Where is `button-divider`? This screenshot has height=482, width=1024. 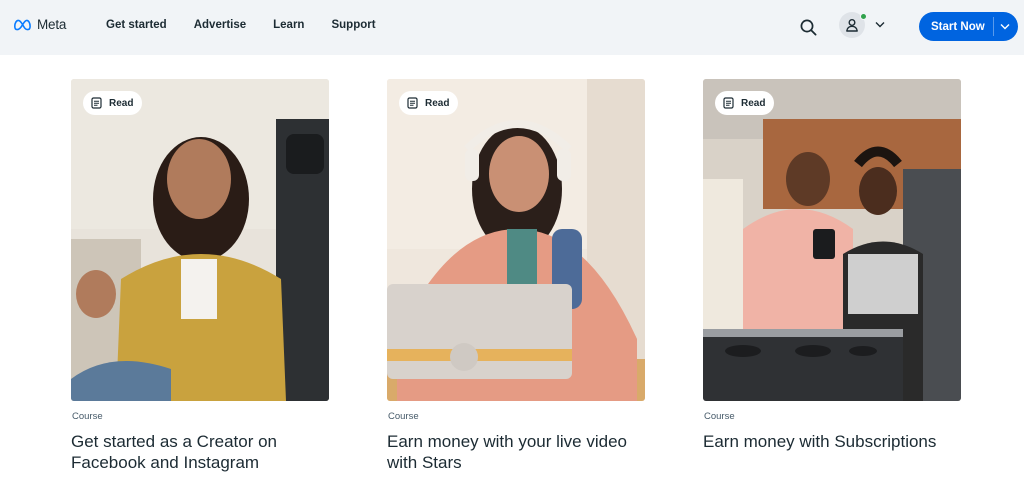 button-divider is located at coordinates (993, 26).